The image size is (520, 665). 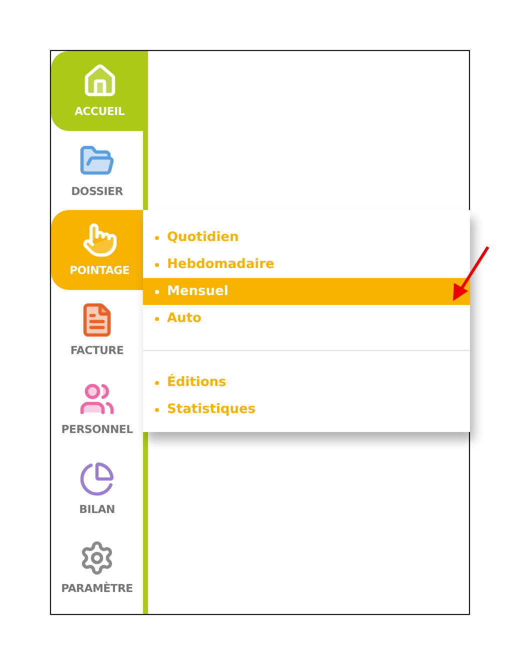 I want to click on settings-icon, so click(x=97, y=558).